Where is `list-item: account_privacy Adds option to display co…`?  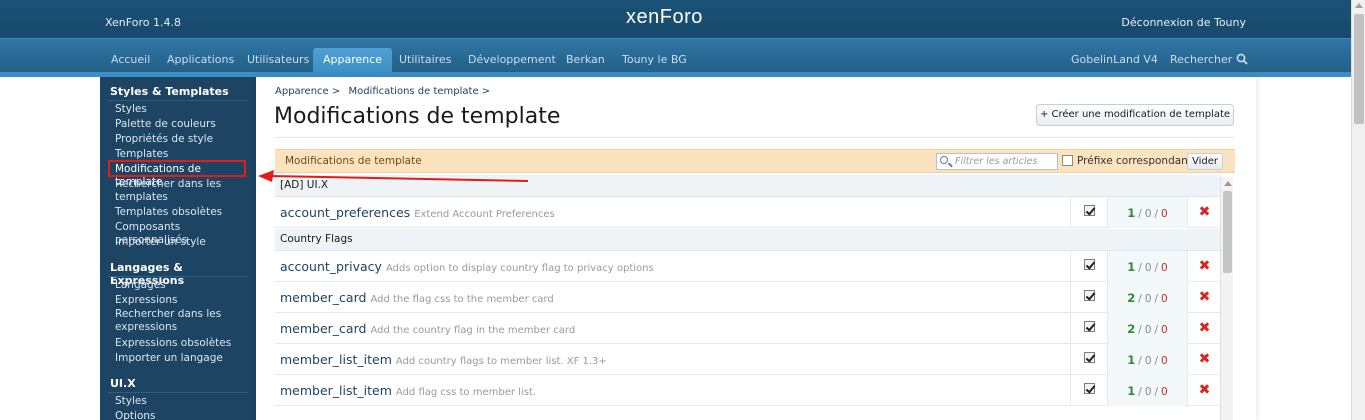
list-item: account_privacy Adds option to display co… is located at coordinates (747, 266).